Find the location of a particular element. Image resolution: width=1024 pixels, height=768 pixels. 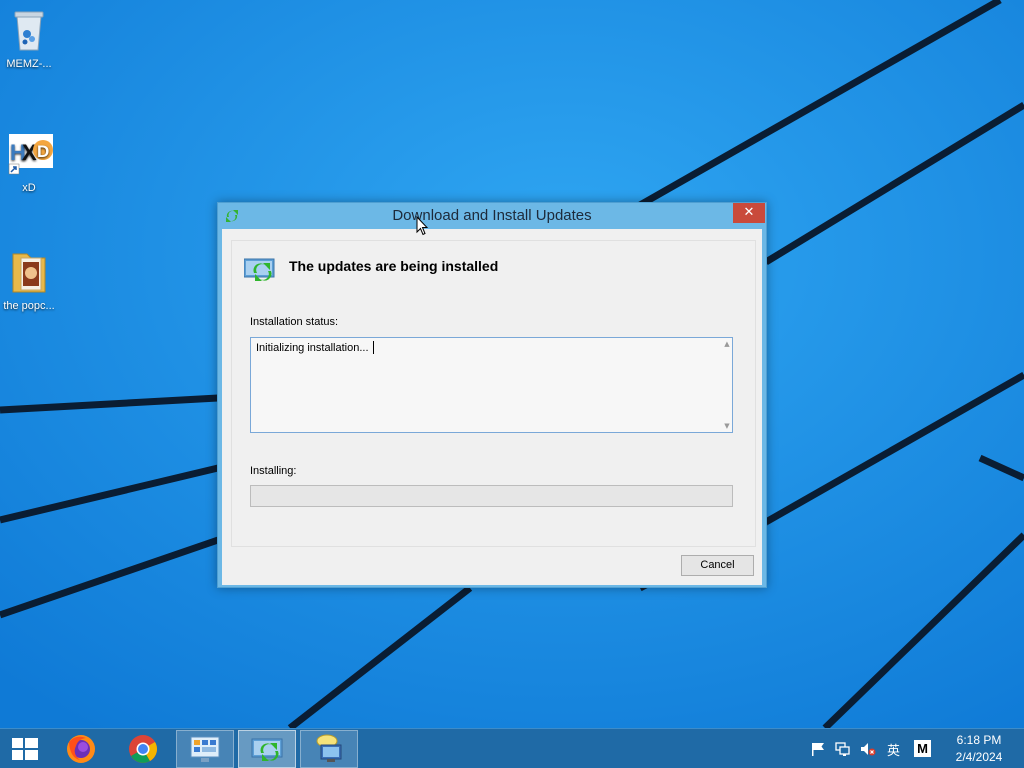

control-panel-icon is located at coordinates (205, 749).